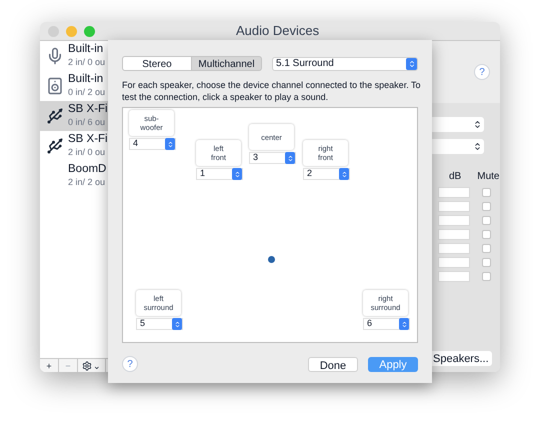  I want to click on device-item: SB X-Fi 2 in/ 0 ou, so click(74, 146).